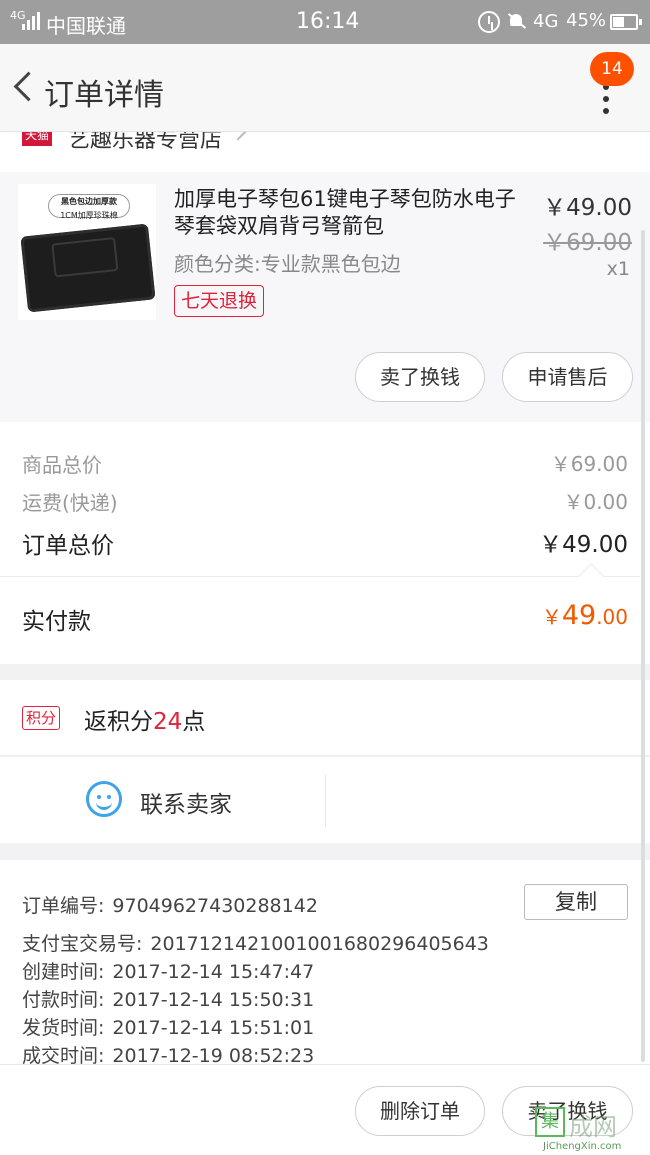 The width and height of the screenshot is (650, 1155). I want to click on return-policy-badge: 七天退换, so click(219, 301).